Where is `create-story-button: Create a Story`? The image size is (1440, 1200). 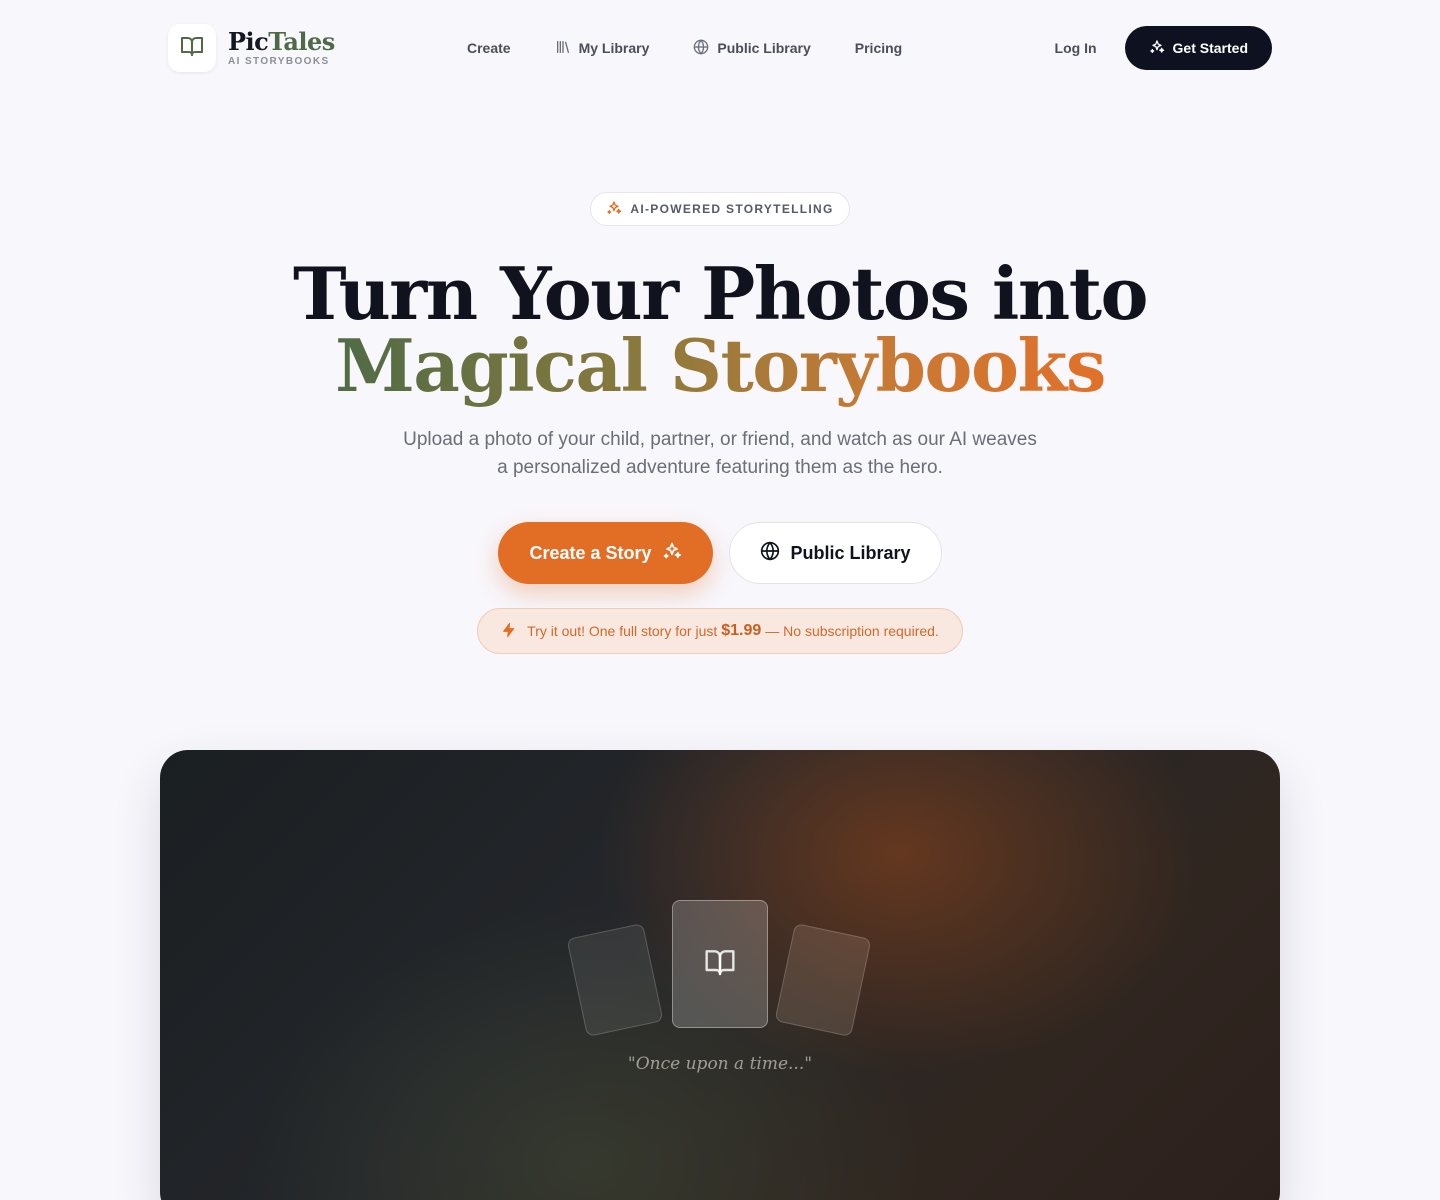
create-story-button: Create a Story is located at coordinates (605, 553).